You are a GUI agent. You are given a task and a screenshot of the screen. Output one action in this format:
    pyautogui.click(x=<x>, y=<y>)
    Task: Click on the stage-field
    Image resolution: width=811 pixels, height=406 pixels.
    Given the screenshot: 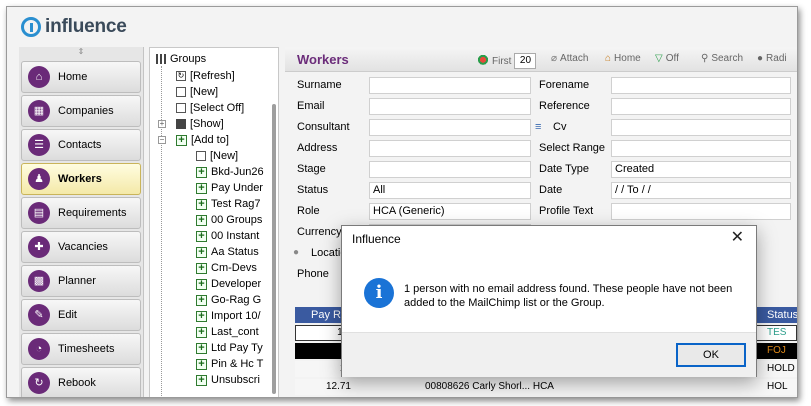 What is the action you would take?
    pyautogui.click(x=450, y=169)
    